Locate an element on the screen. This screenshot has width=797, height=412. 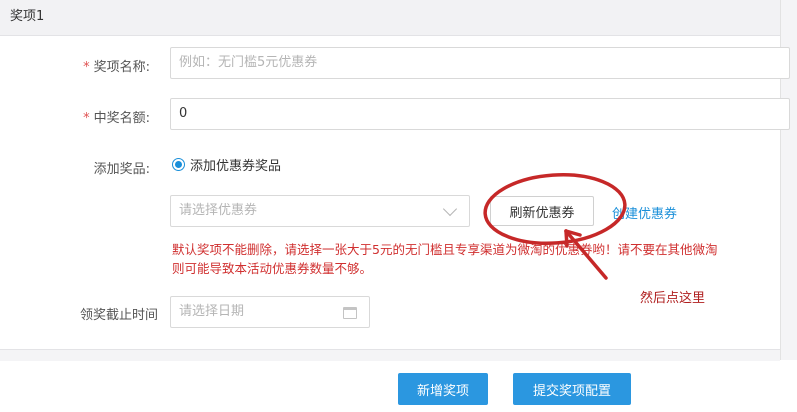
calendar-icon is located at coordinates (350, 313).